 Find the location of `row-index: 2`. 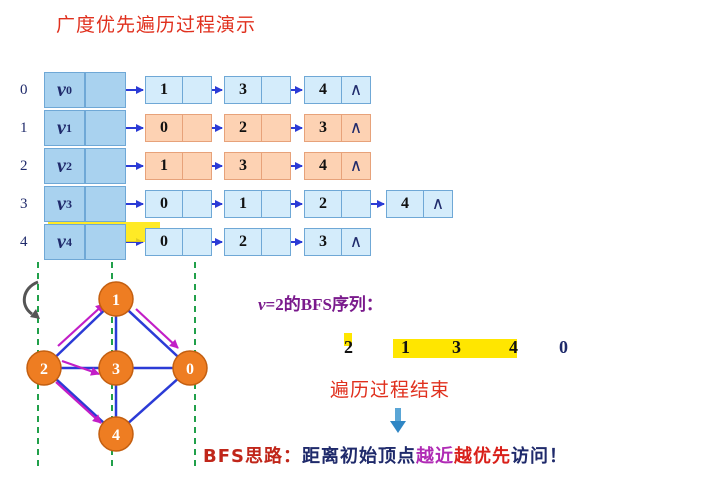

row-index: 2 is located at coordinates (24, 166).